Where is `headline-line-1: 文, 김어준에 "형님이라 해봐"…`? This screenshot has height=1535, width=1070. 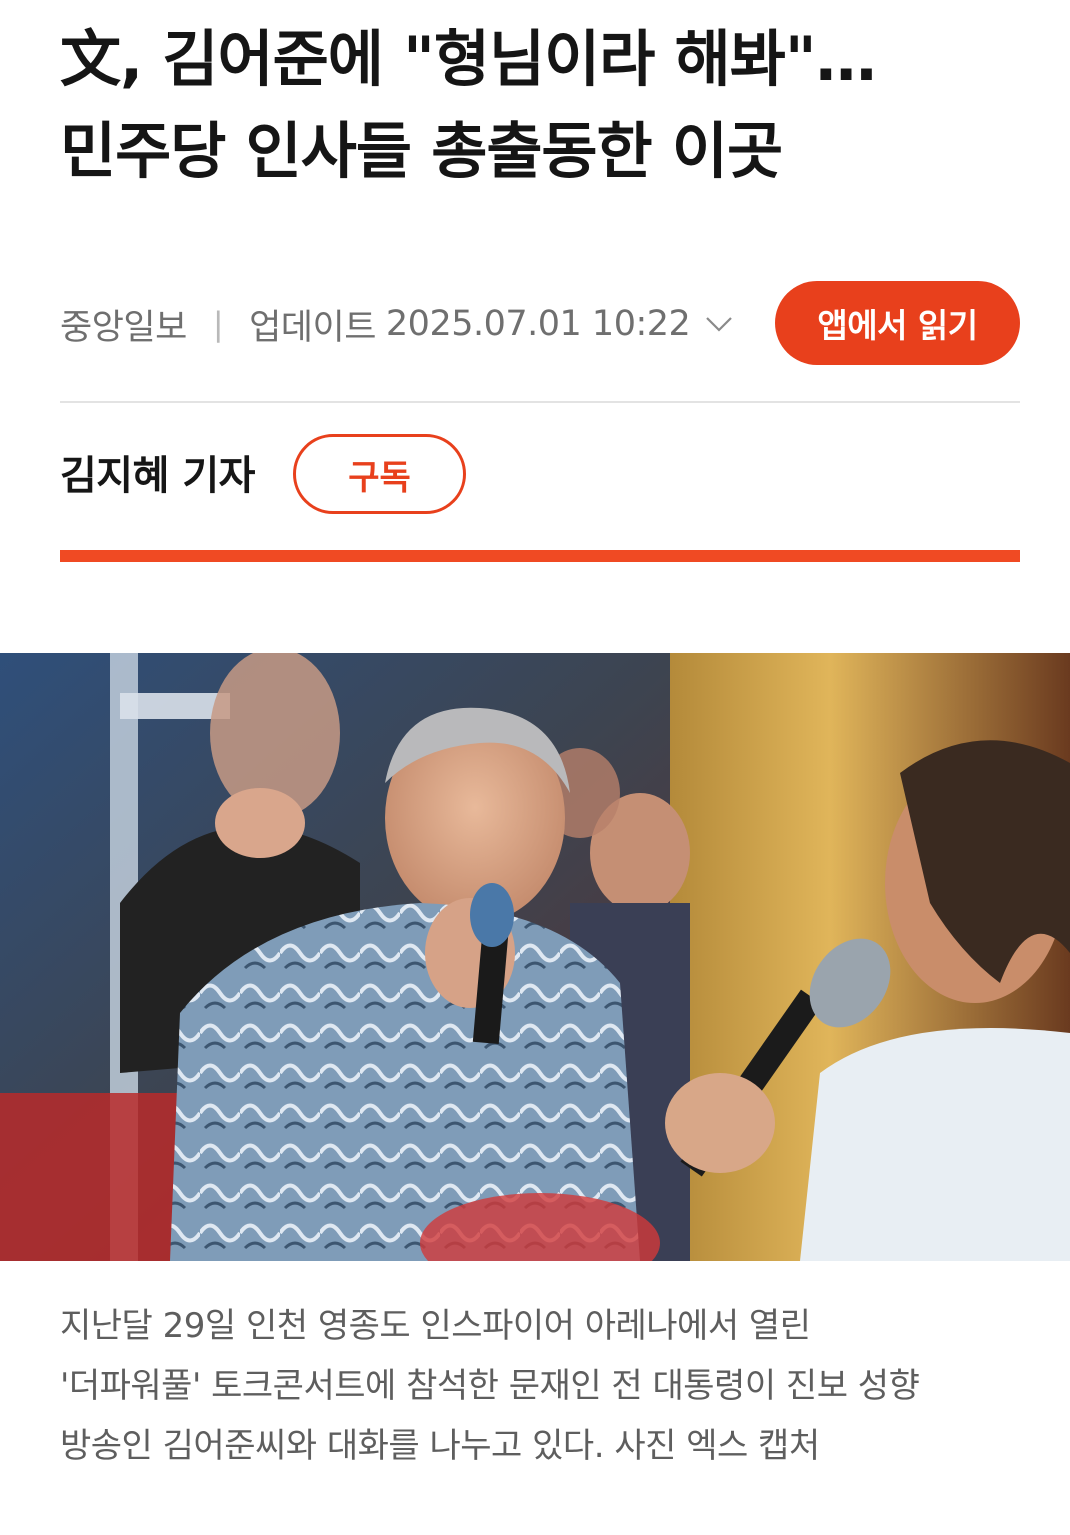
headline-line-1: 文, 김어준에 "형님이라 해봐"… is located at coordinates (468, 59).